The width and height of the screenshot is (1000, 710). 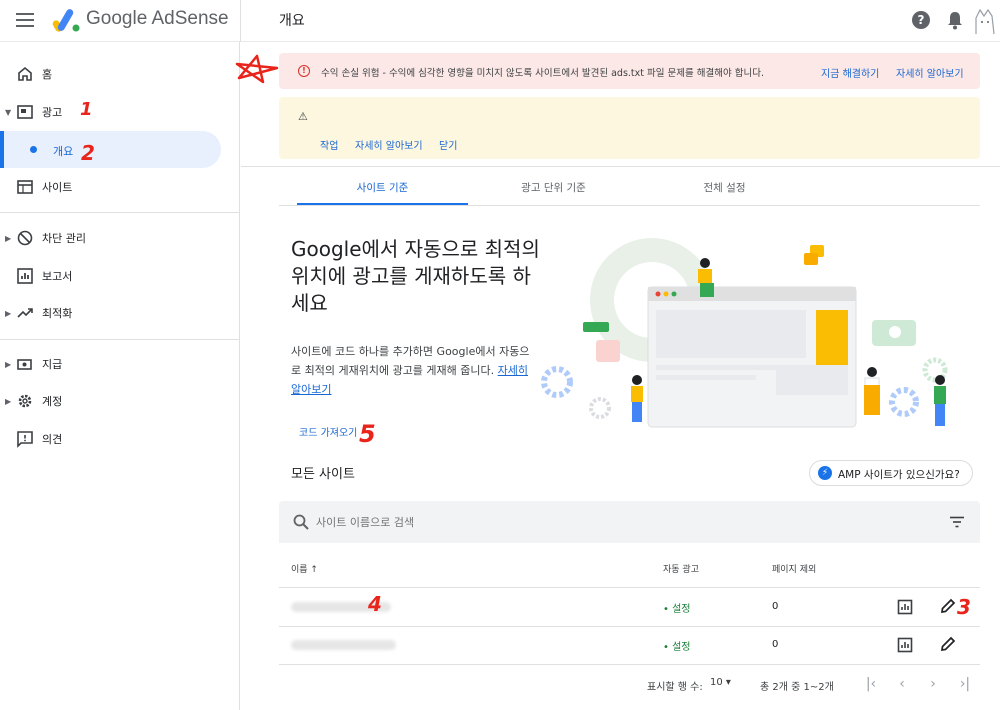 I want to click on top-app-bar: Google AdSense 개요 ?, so click(x=500, y=21).